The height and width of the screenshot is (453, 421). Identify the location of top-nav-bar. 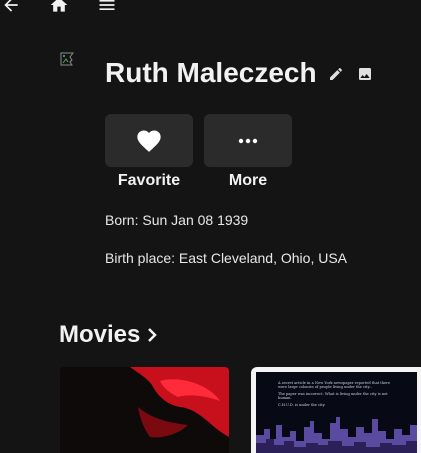
(210, 8).